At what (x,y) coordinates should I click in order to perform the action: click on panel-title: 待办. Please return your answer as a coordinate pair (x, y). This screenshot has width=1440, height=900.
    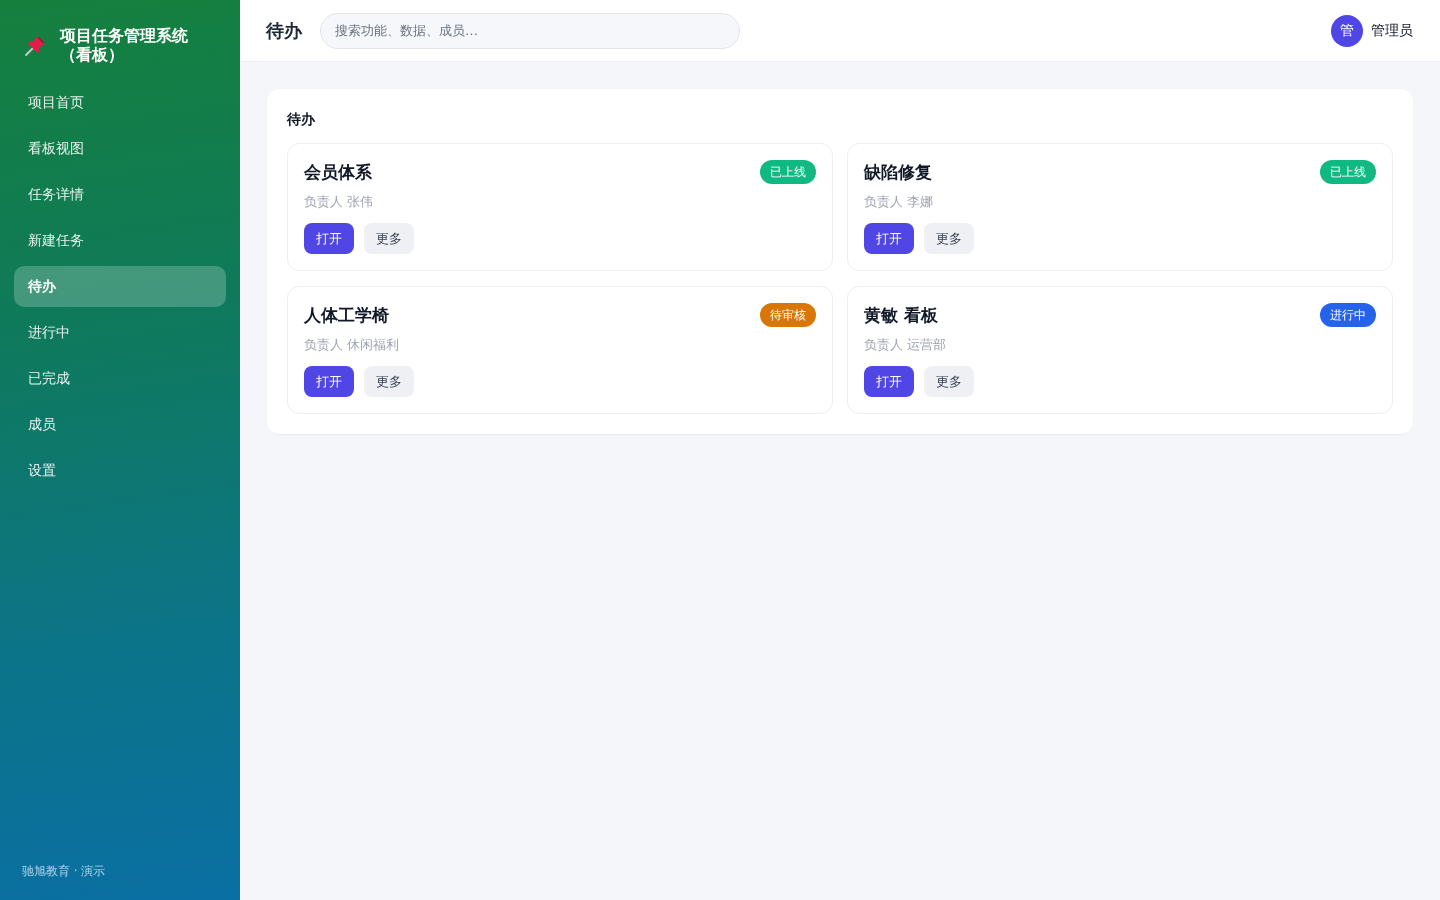
    Looking at the image, I should click on (301, 119).